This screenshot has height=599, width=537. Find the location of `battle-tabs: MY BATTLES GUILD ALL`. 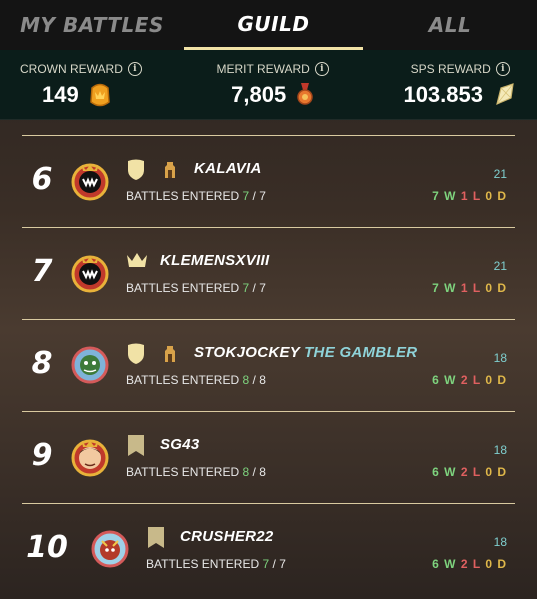

battle-tabs: MY BATTLES GUILD ALL is located at coordinates (268, 25).